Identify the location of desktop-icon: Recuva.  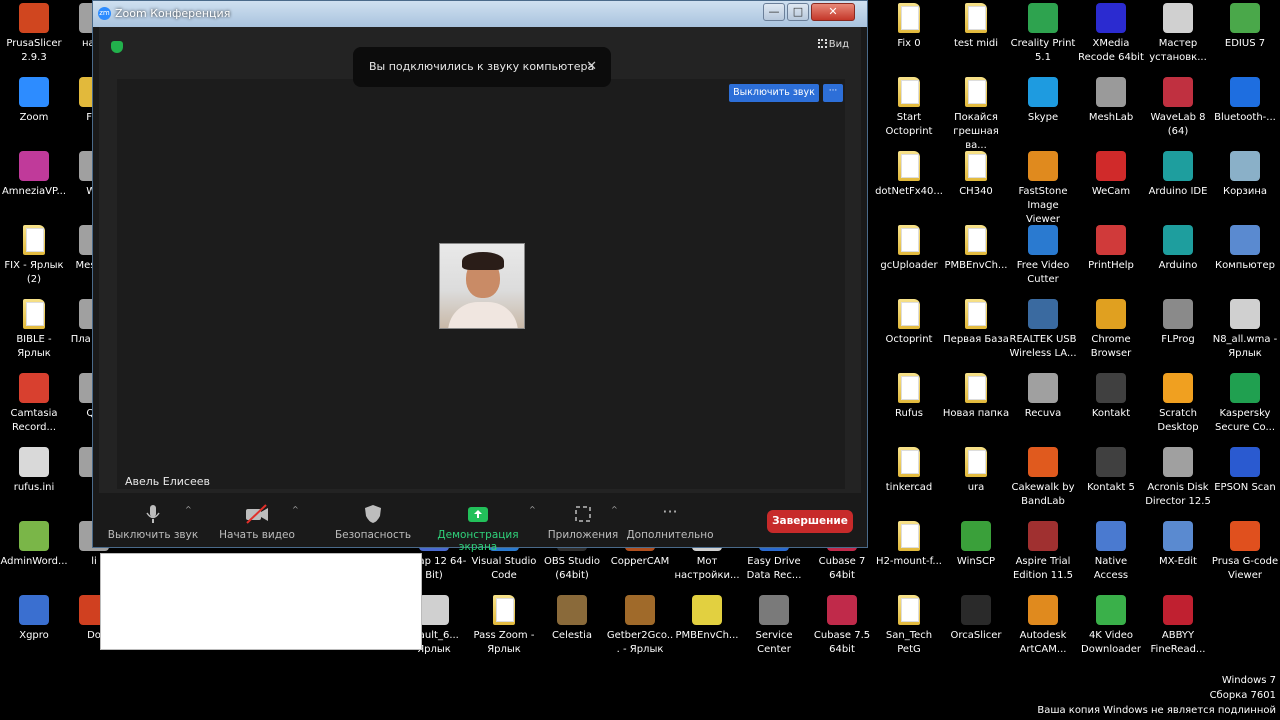
(1043, 397).